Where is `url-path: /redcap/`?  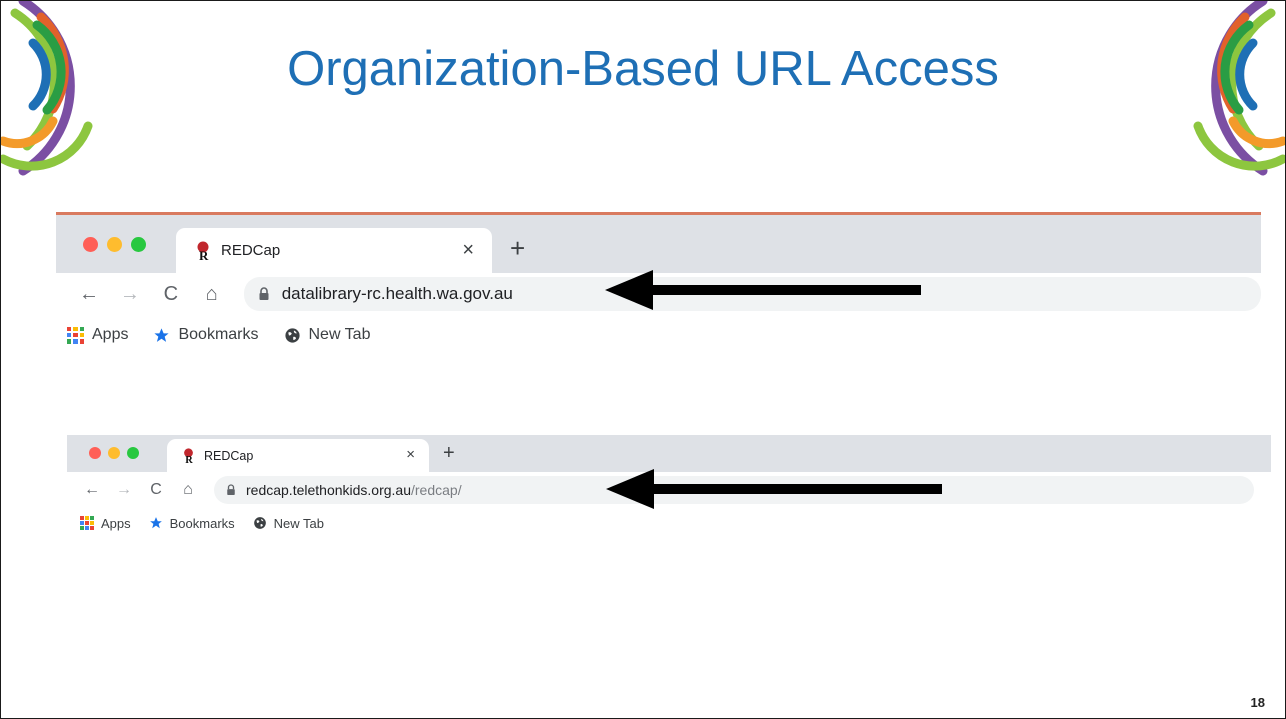 url-path: /redcap/ is located at coordinates (436, 490).